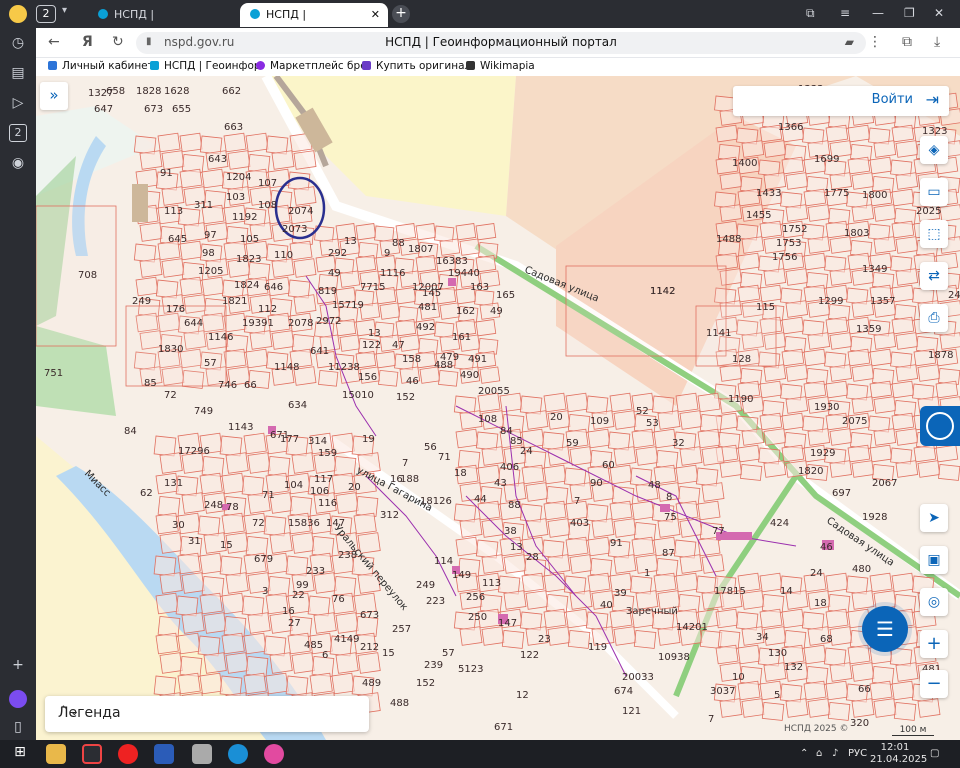  What do you see at coordinates (344, 367) in the screenshot?
I see `parcel-number: 11238` at bounding box center [344, 367].